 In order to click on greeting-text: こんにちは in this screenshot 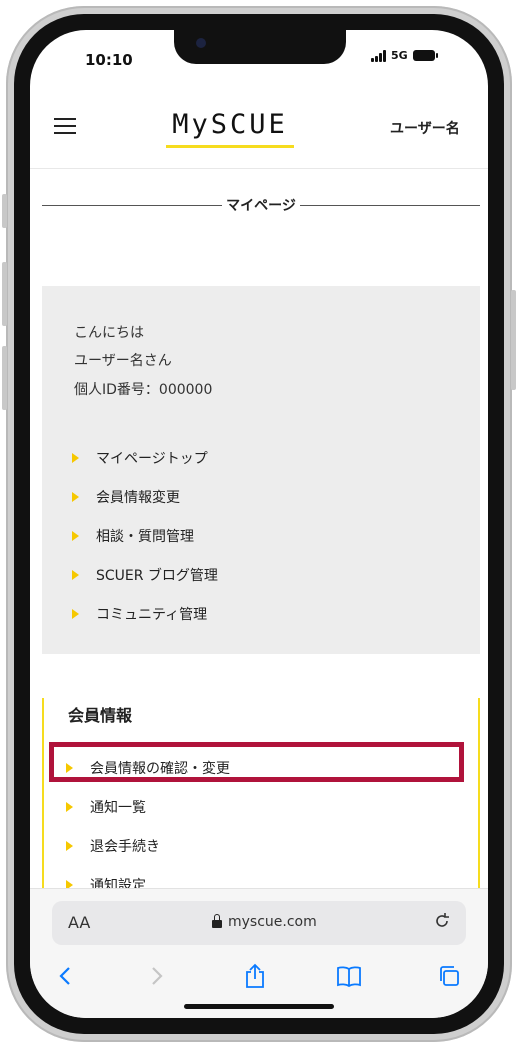, I will do `click(109, 333)`.